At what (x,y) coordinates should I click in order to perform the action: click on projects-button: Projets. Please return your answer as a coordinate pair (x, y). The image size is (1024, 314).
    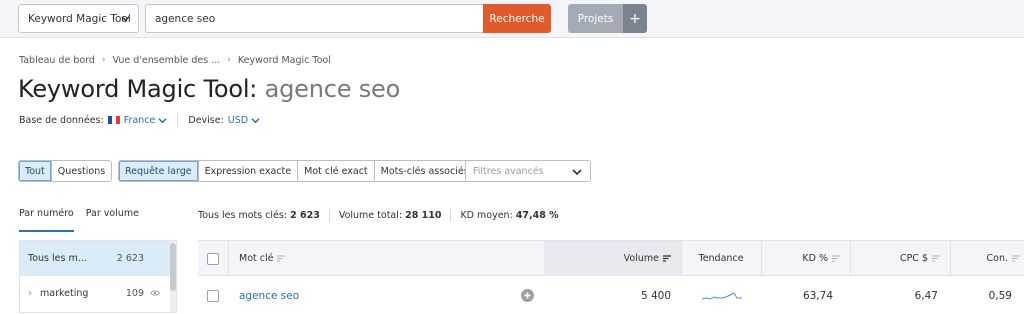
    Looking at the image, I should click on (595, 18).